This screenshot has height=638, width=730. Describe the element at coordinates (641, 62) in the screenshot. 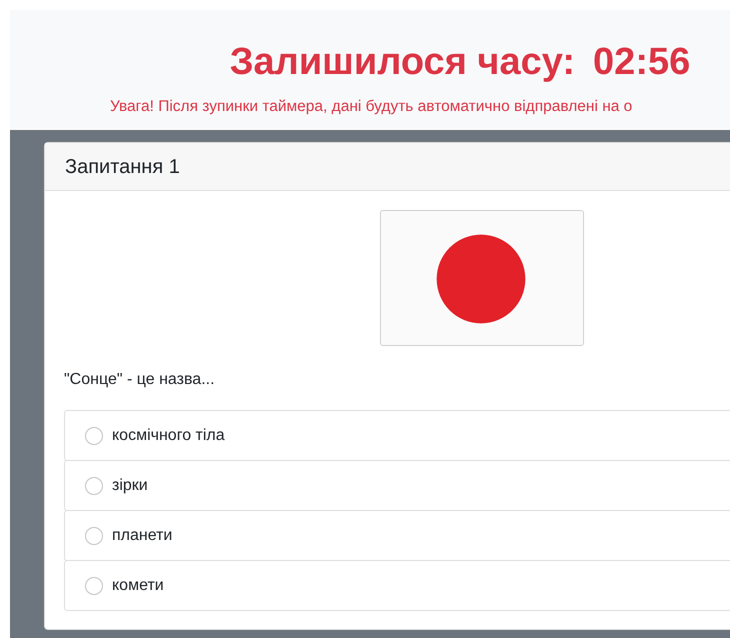

I see `timer-value: 02:56` at that location.